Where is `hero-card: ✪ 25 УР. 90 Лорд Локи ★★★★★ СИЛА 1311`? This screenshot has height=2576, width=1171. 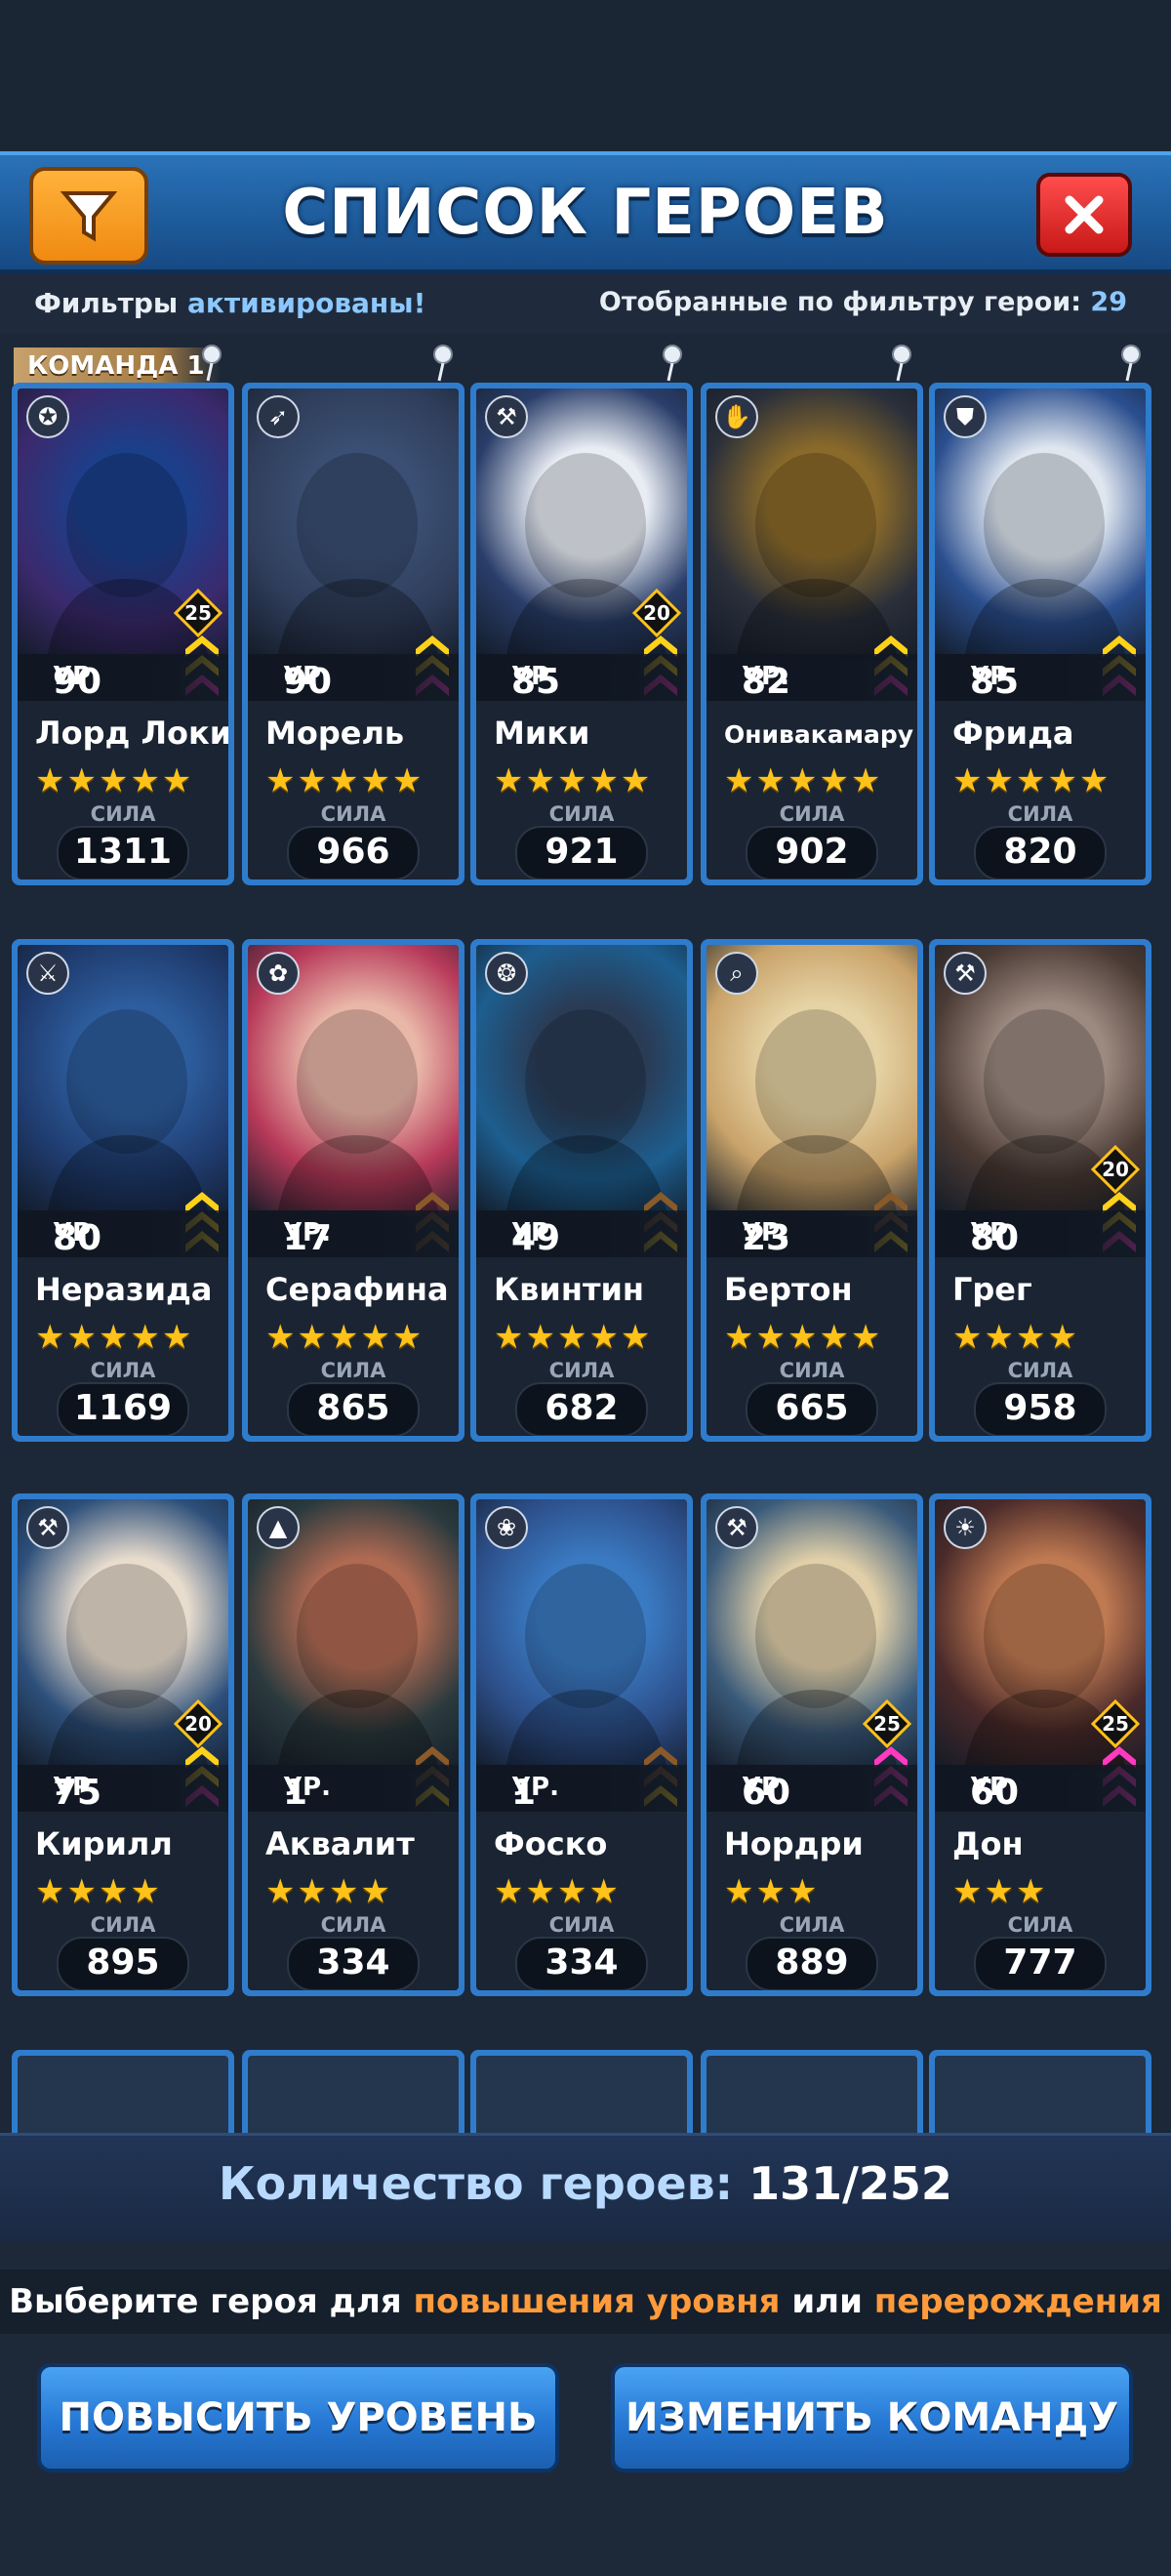 hero-card: ✪ 25 УР. 90 Лорд Локи ★★★★★ СИЛА 1311 is located at coordinates (123, 634).